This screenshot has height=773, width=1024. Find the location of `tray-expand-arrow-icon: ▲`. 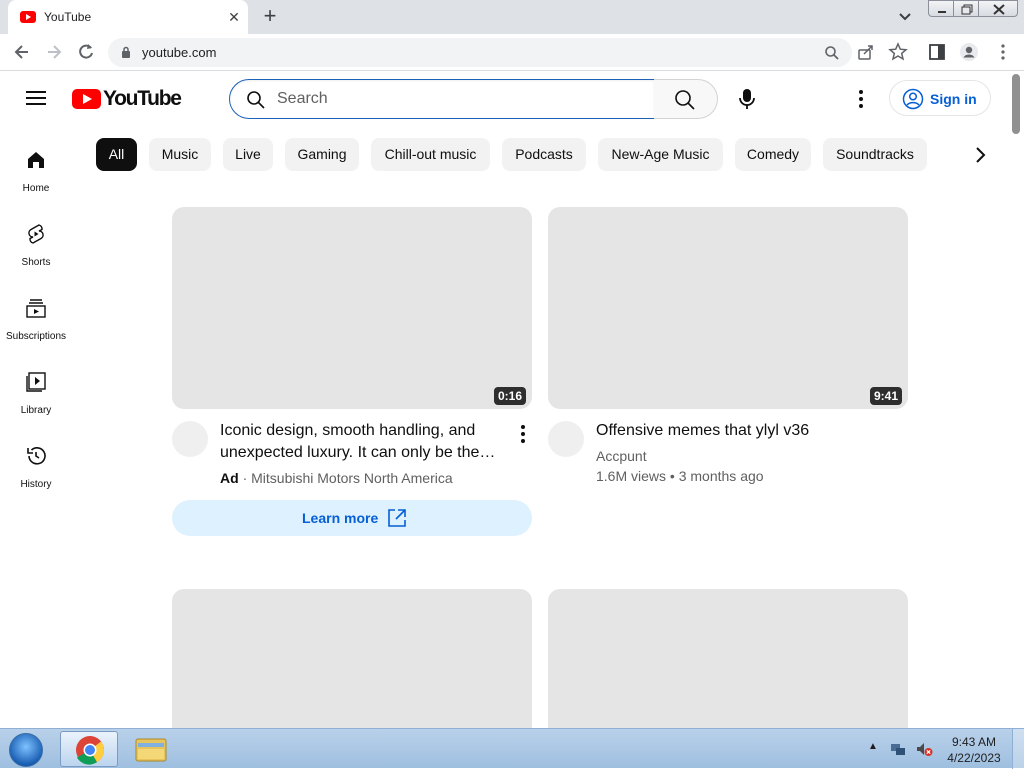

tray-expand-arrow-icon: ▲ is located at coordinates (873, 746).